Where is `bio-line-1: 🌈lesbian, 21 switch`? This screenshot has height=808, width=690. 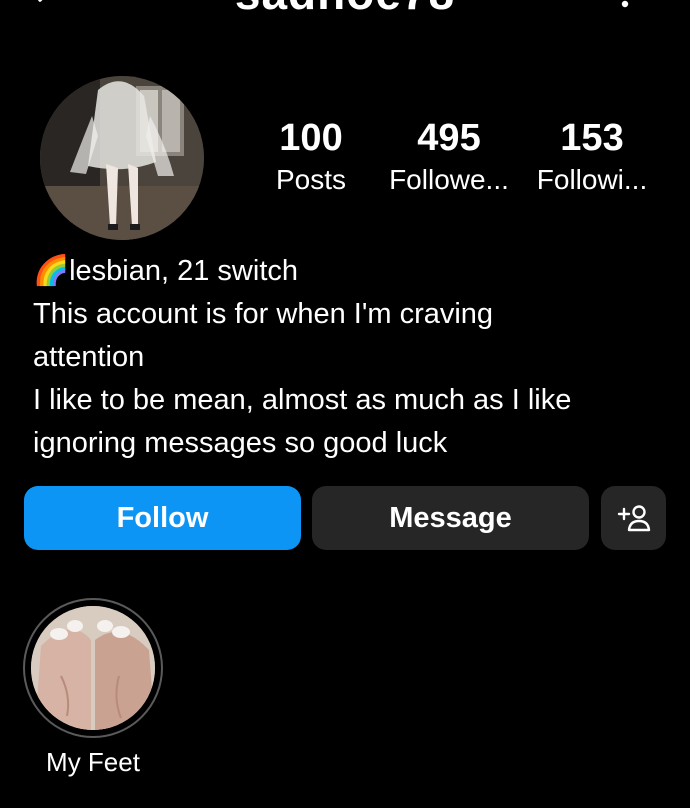
bio-line-1: 🌈lesbian, 21 switch is located at coordinates (343, 271).